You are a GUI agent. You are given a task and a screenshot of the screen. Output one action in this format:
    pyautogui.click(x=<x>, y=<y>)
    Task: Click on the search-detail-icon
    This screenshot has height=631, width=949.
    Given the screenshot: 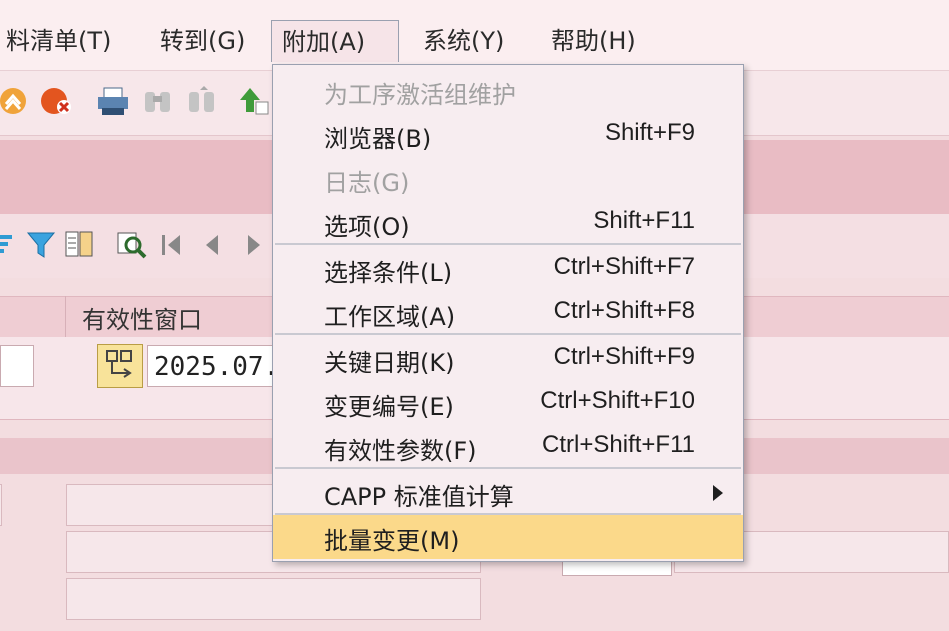 What is the action you would take?
    pyautogui.click(x=131, y=244)
    